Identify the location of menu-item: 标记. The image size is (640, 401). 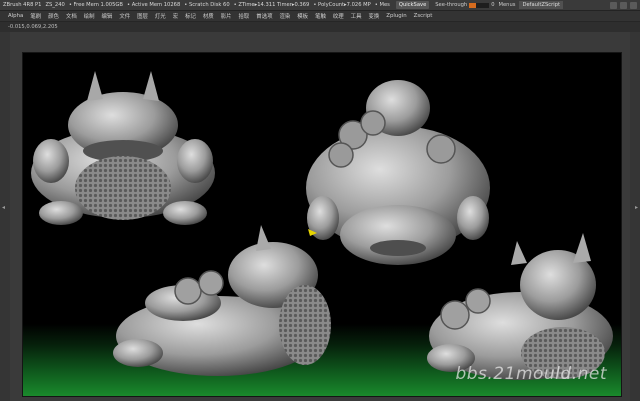
(190, 16).